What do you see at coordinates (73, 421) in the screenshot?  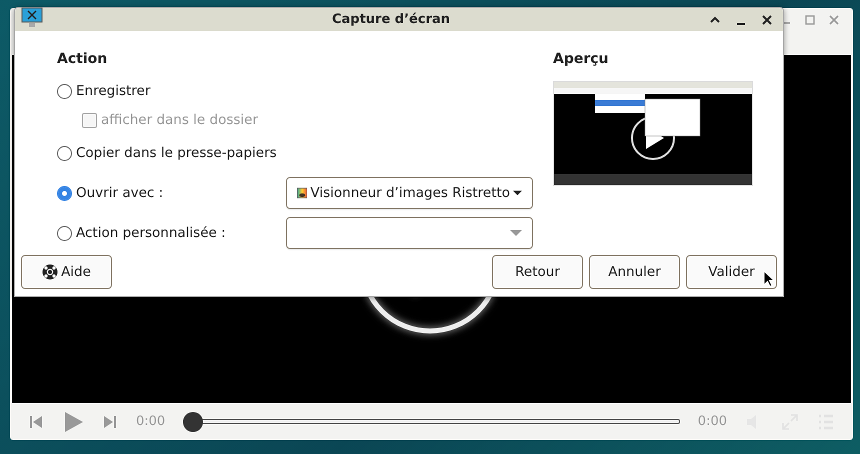 I see `play-icon` at bounding box center [73, 421].